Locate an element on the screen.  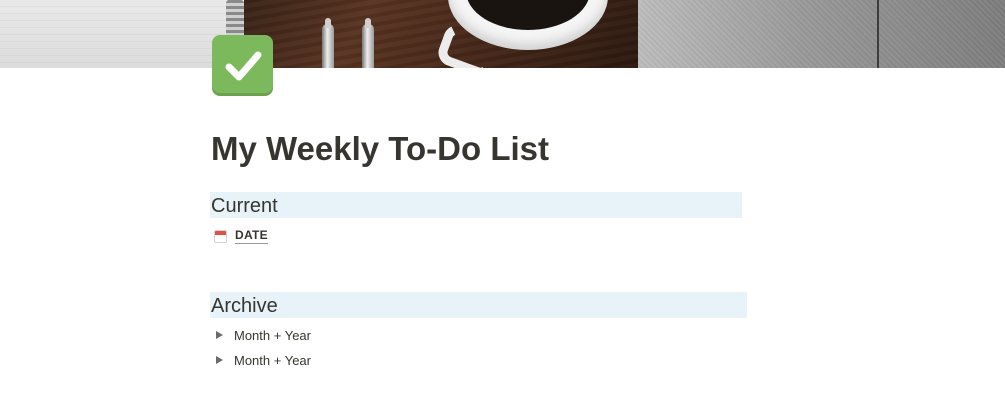
cover-notebook-paper is located at coordinates (116, 34).